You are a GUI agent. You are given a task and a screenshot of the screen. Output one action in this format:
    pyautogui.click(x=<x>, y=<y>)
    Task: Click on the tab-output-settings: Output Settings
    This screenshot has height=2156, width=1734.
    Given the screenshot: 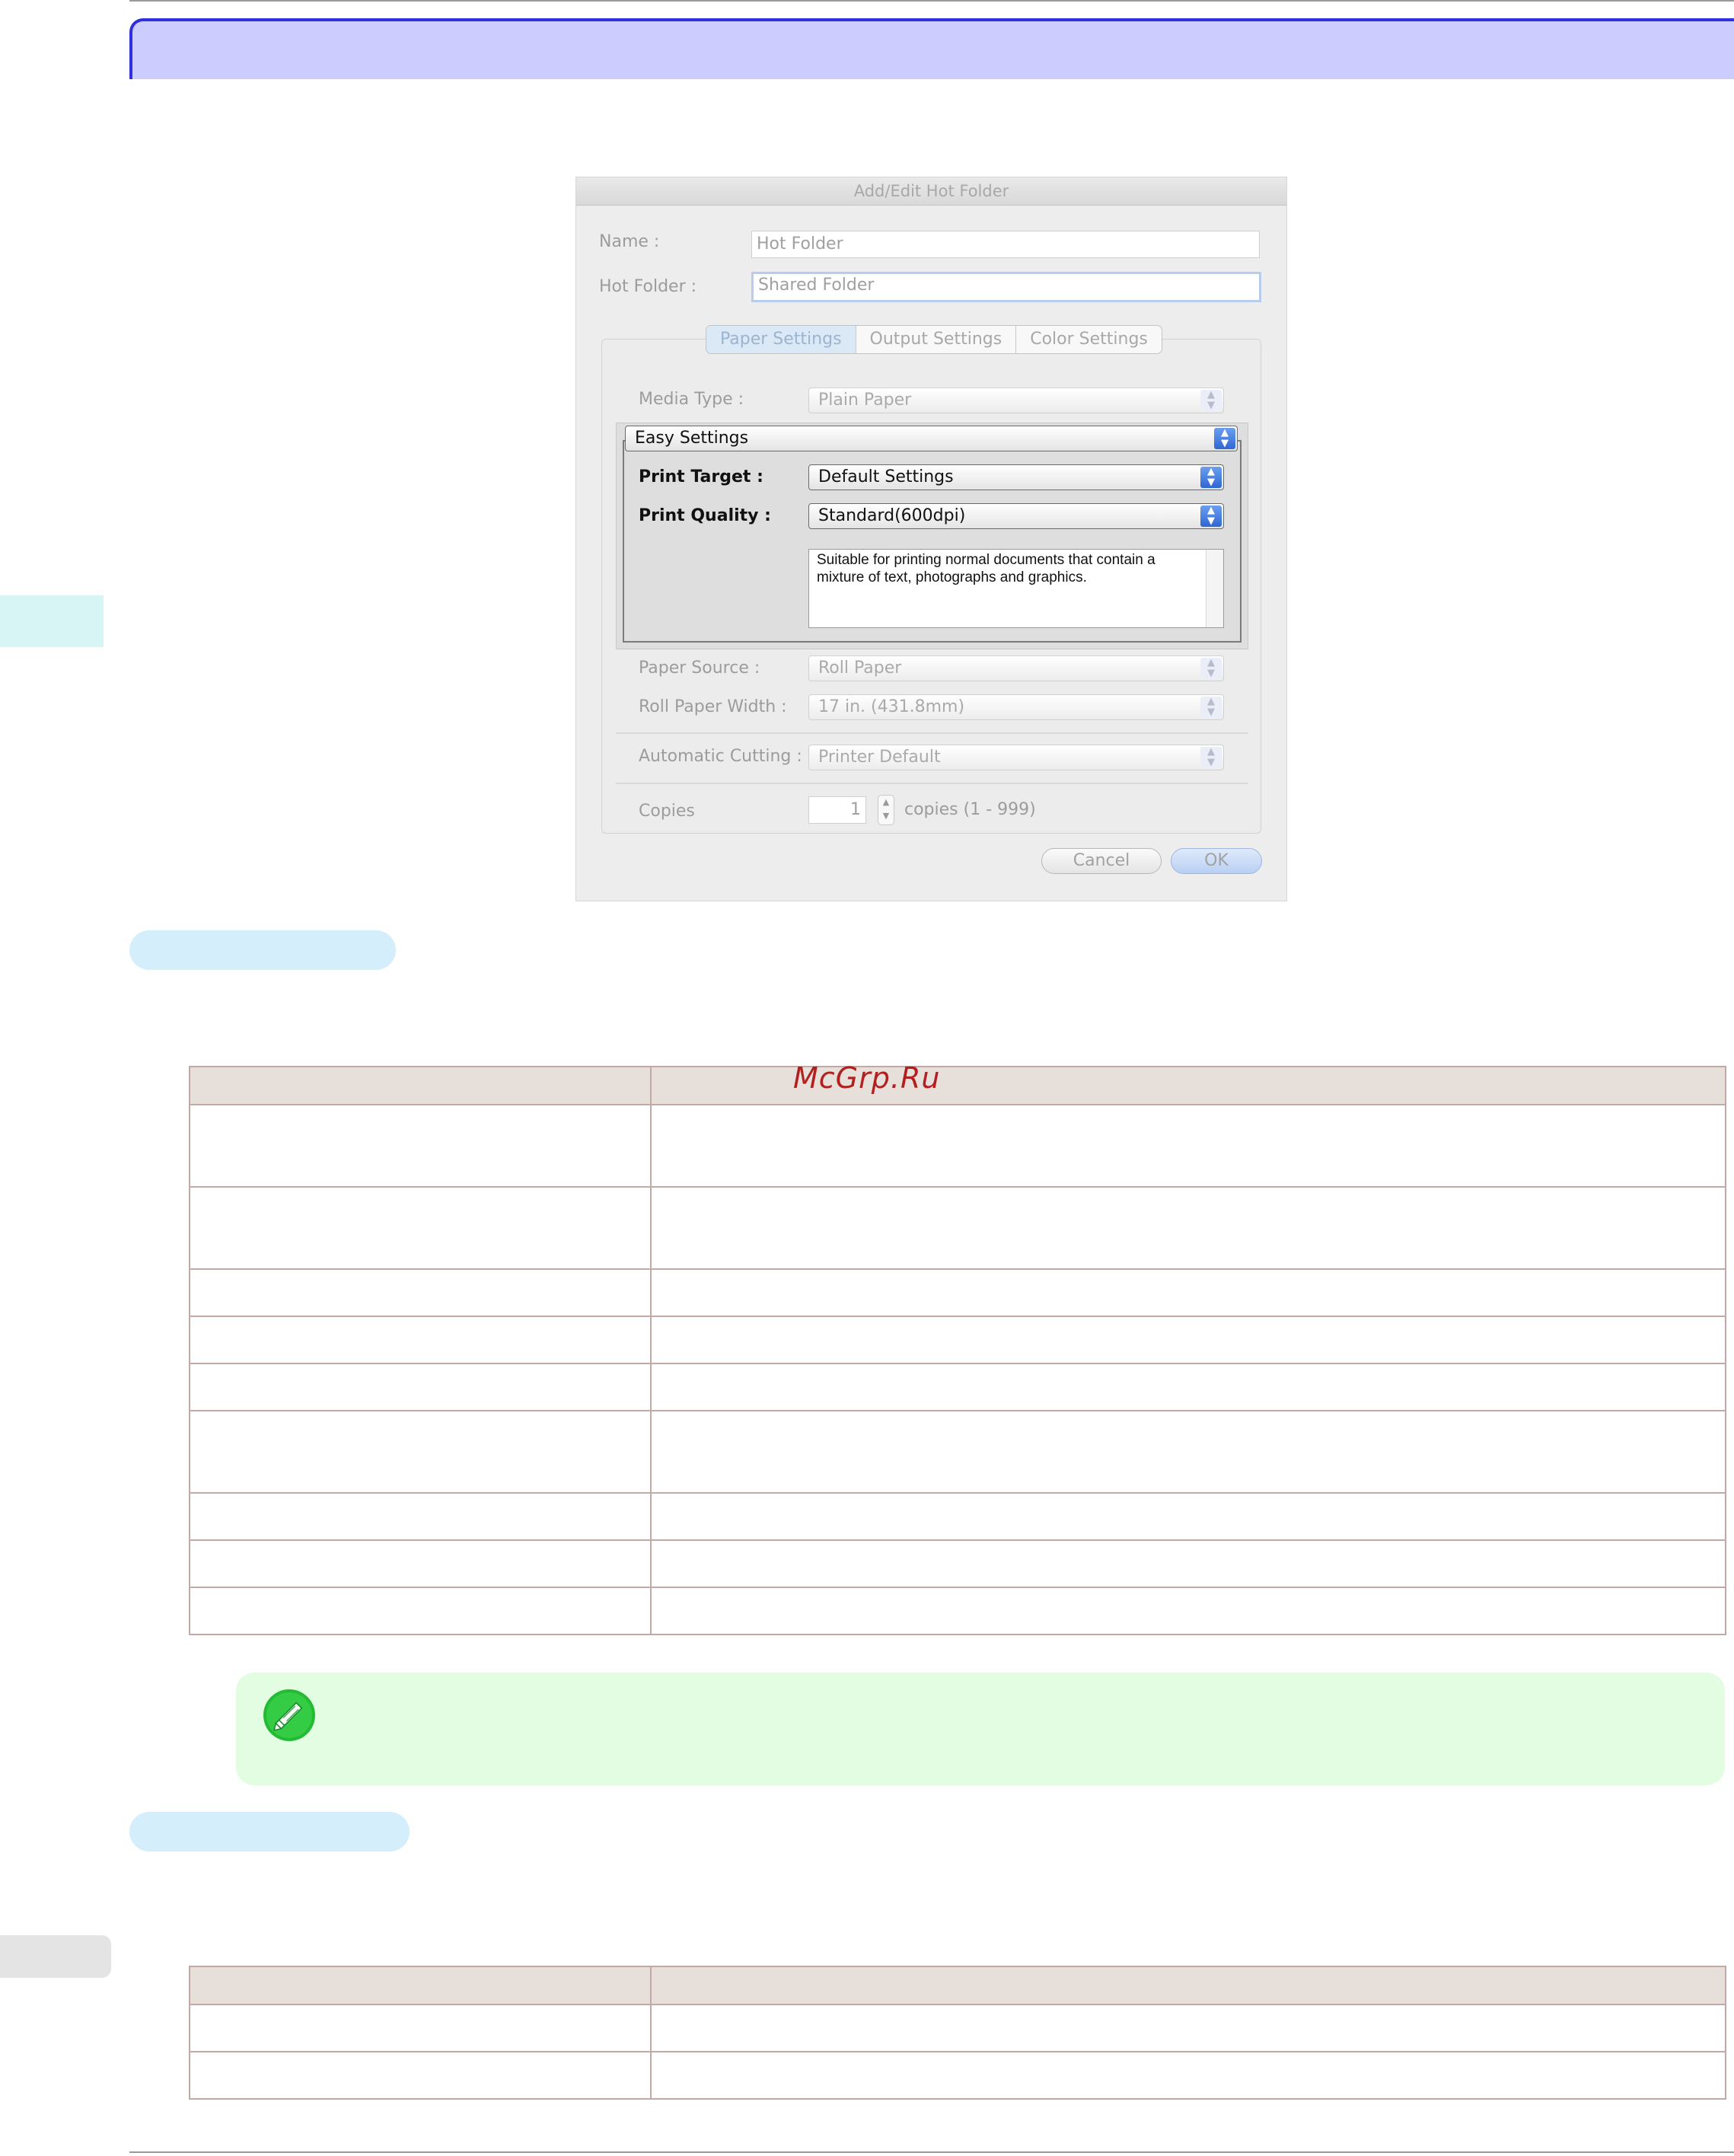 What is the action you would take?
    pyautogui.click(x=936, y=339)
    